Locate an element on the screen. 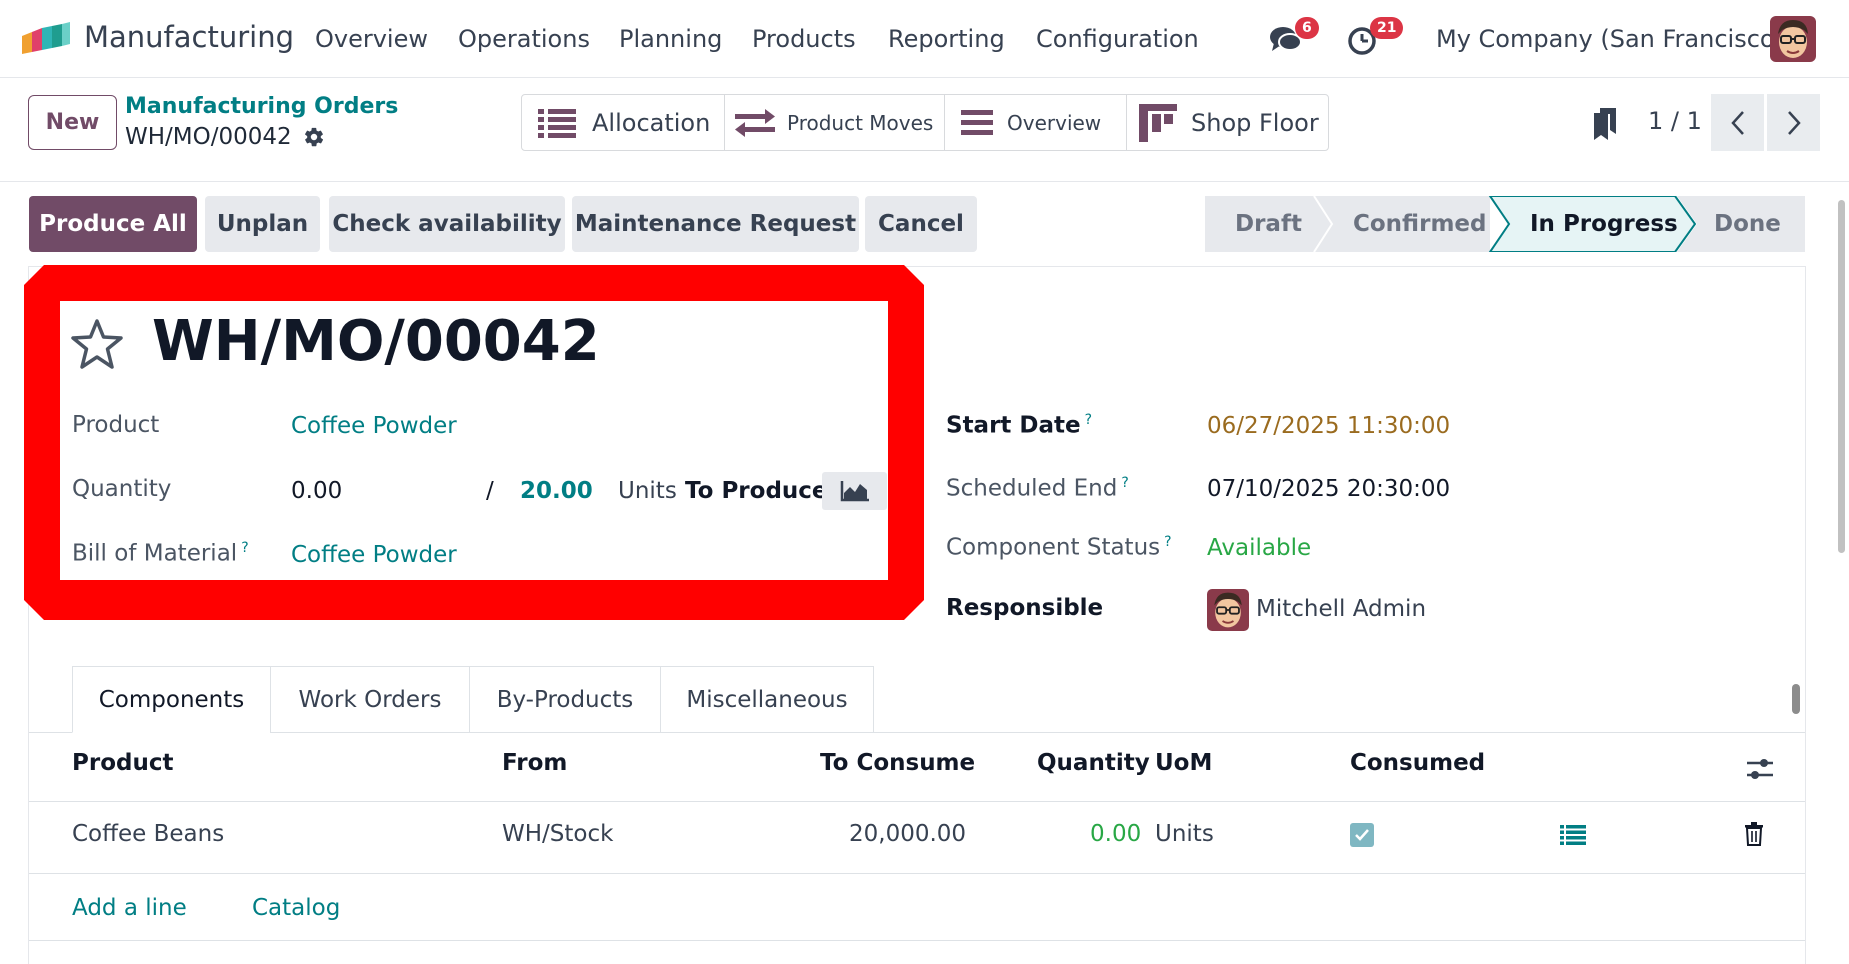 This screenshot has width=1849, height=964. detailed-operations-icon is located at coordinates (1573, 835).